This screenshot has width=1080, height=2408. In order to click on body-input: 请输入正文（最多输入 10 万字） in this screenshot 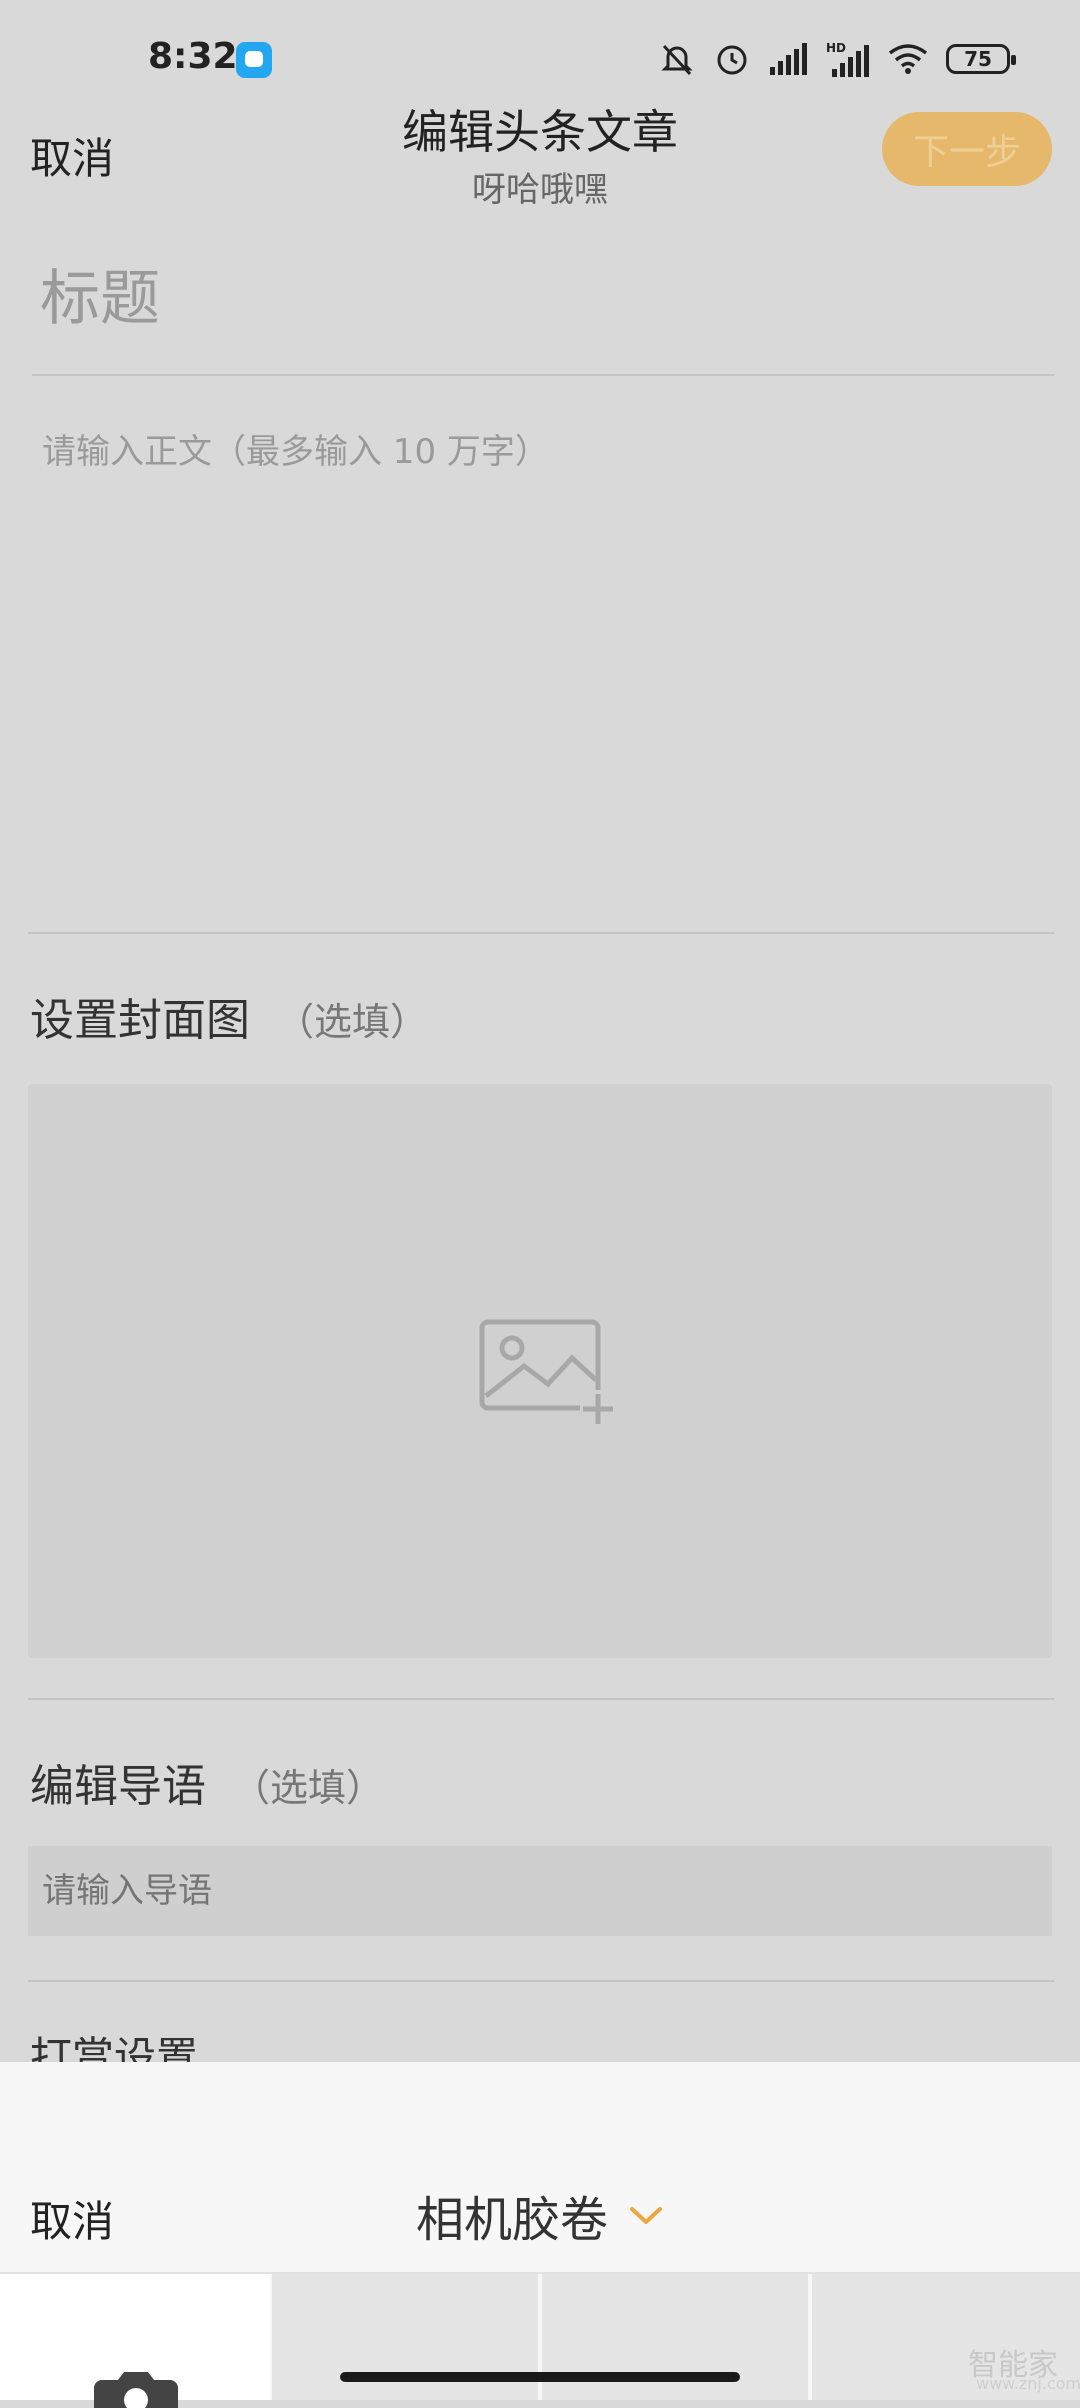, I will do `click(295, 448)`.